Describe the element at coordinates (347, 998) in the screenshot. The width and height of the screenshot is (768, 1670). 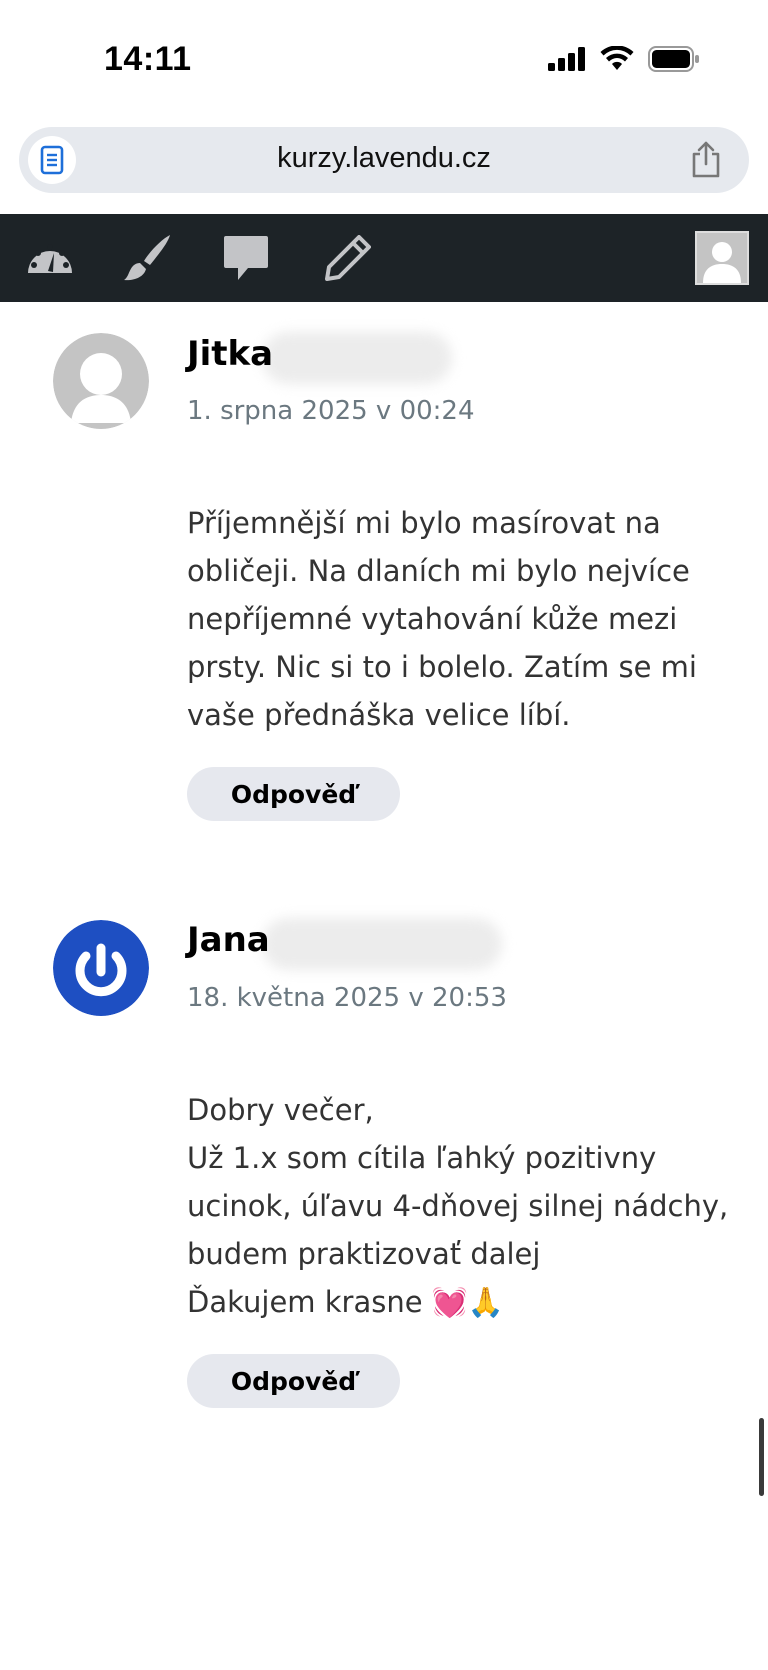
I see `comment-date: 18. května 2025 v 20:53` at that location.